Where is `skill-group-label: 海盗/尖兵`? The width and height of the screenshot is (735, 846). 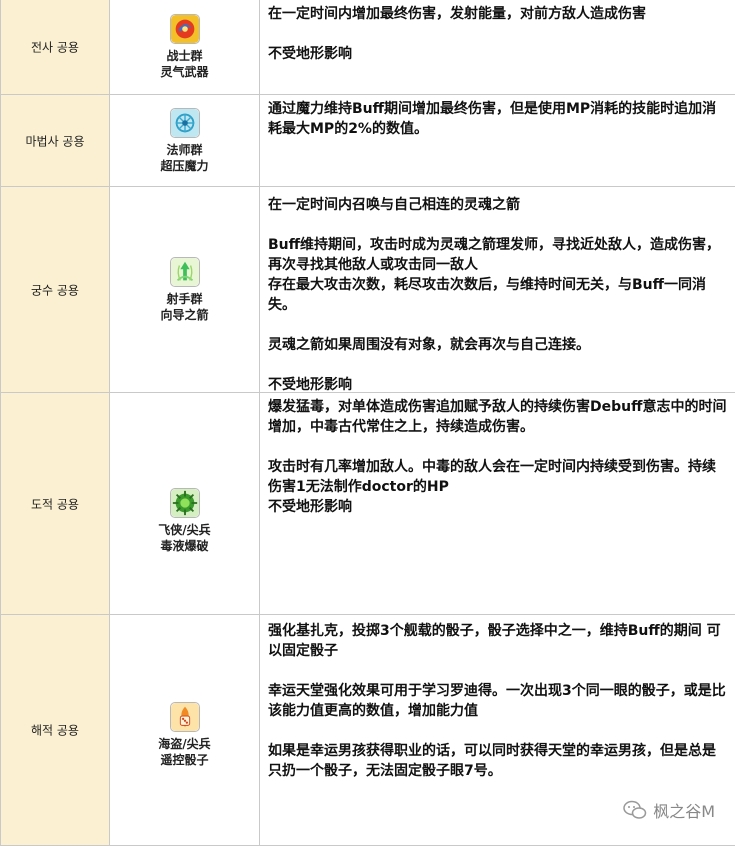 skill-group-label: 海盗/尖兵 is located at coordinates (184, 743).